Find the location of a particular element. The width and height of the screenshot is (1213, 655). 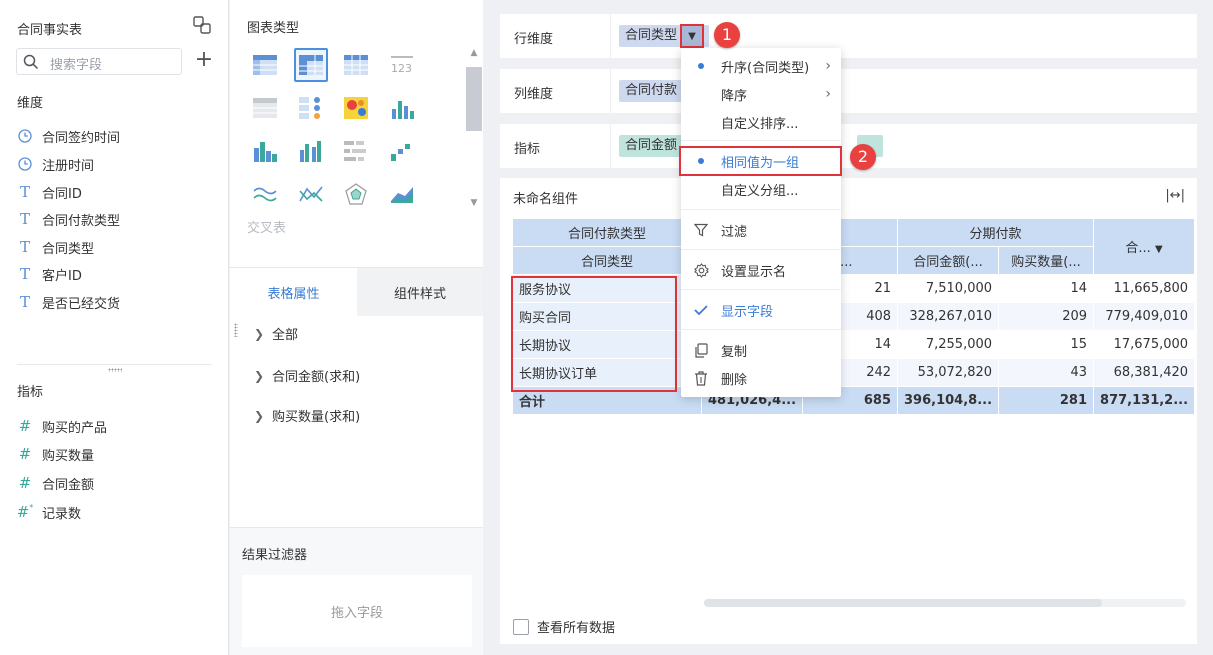

search-placeholder: 搜索字段 is located at coordinates (76, 65).